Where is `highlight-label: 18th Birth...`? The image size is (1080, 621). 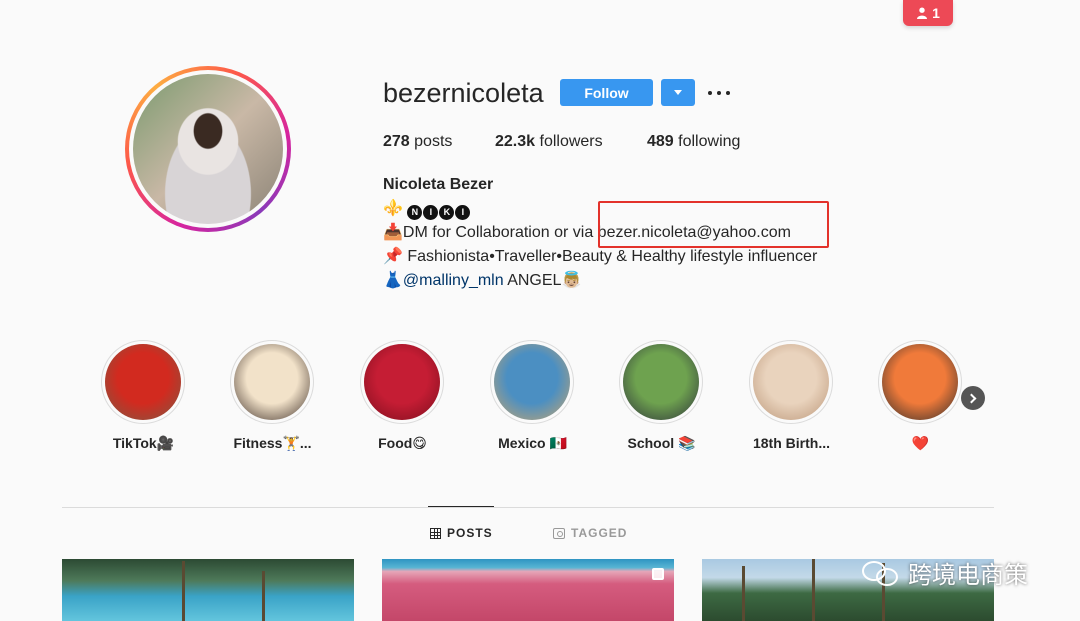
highlight-label: 18th Birth... is located at coordinates (791, 443).